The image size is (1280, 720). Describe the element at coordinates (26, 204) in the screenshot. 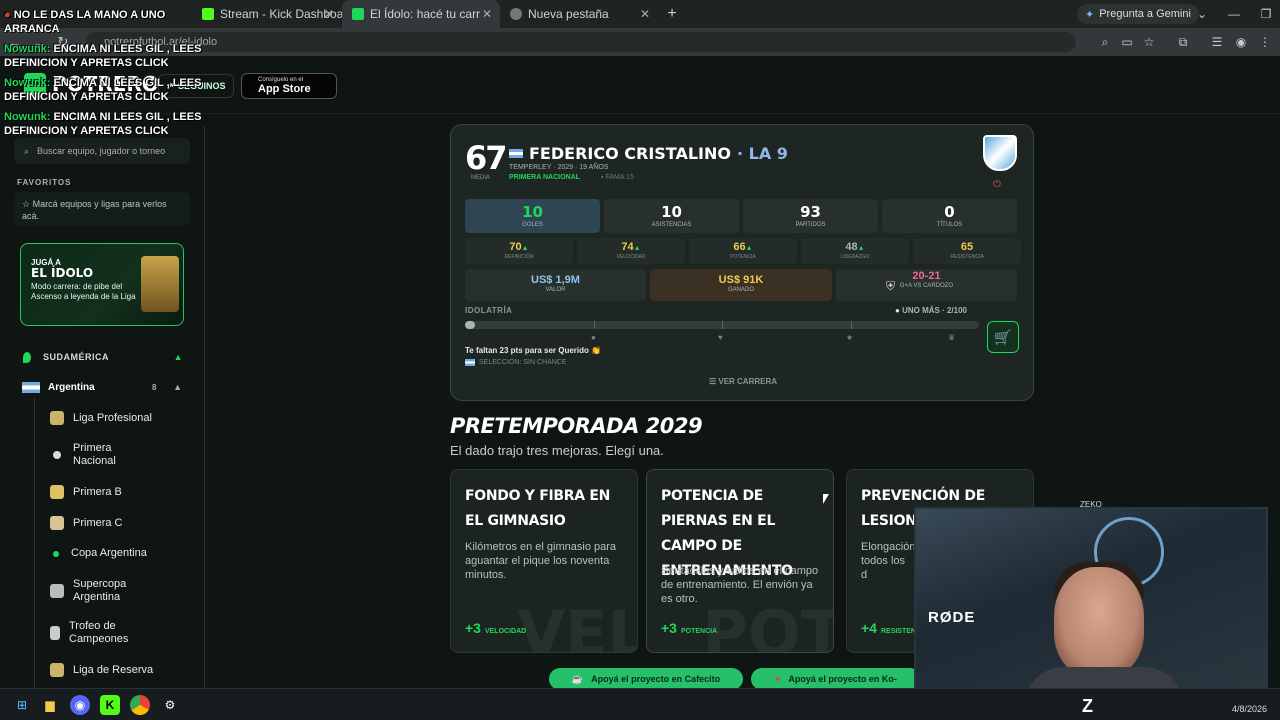

I see `star-icon: ☆` at that location.